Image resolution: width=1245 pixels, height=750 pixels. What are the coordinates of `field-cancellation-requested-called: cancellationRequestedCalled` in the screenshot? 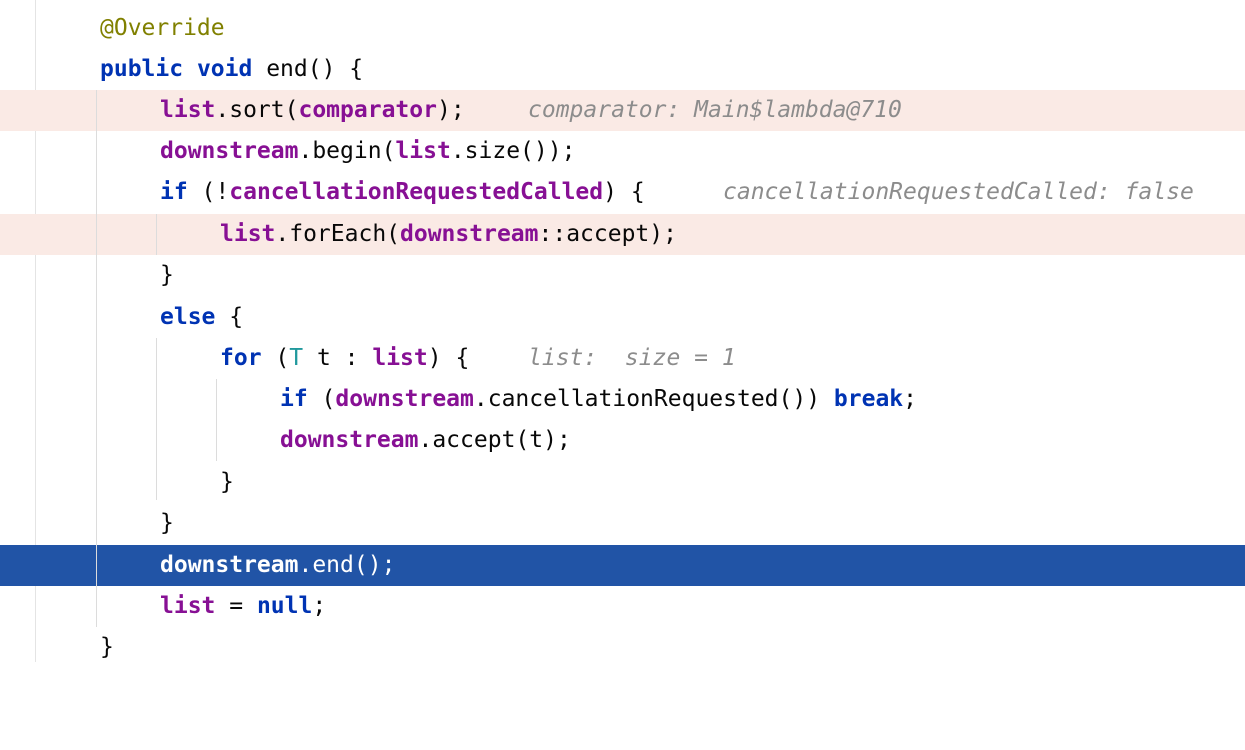 It's located at (416, 192).